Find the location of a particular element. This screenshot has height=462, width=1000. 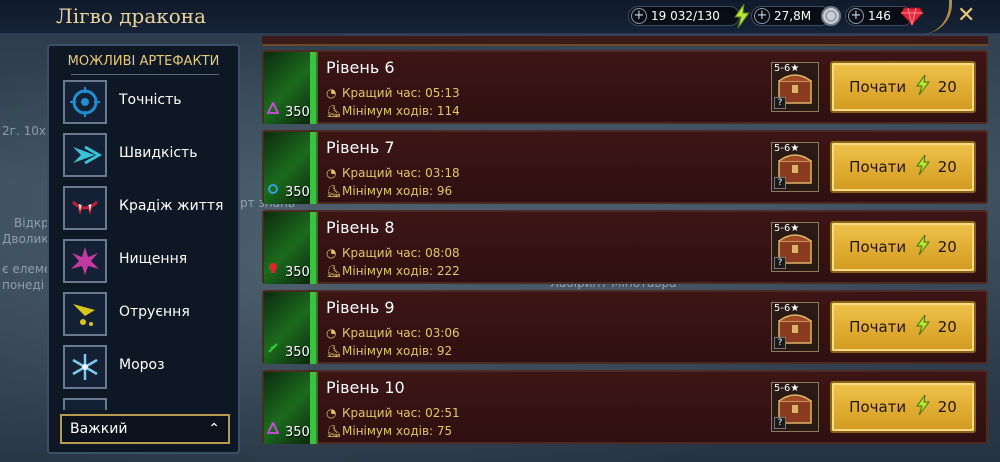

level-name: Рівень 8 is located at coordinates (360, 227).